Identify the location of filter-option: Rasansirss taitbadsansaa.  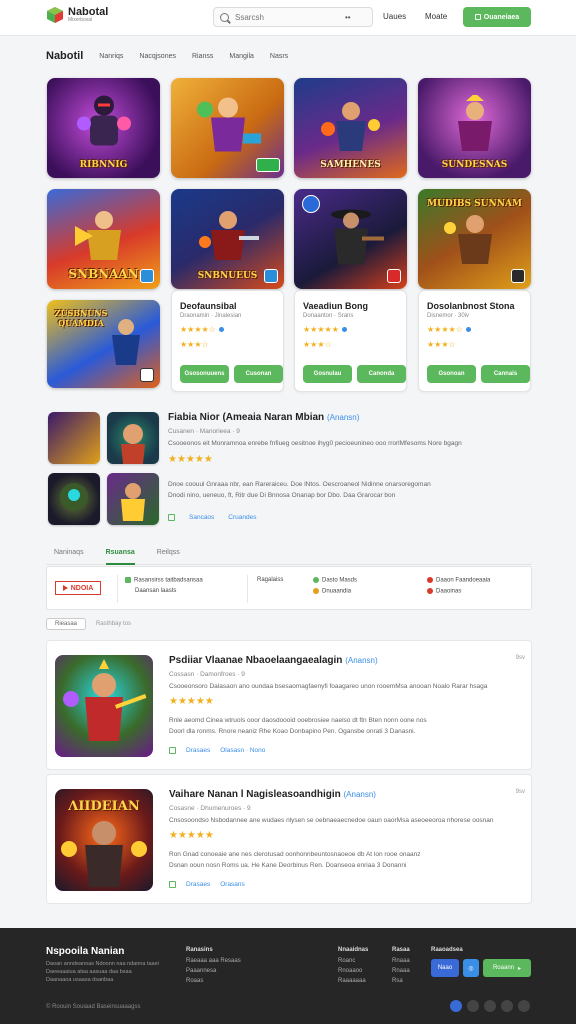
(164, 580).